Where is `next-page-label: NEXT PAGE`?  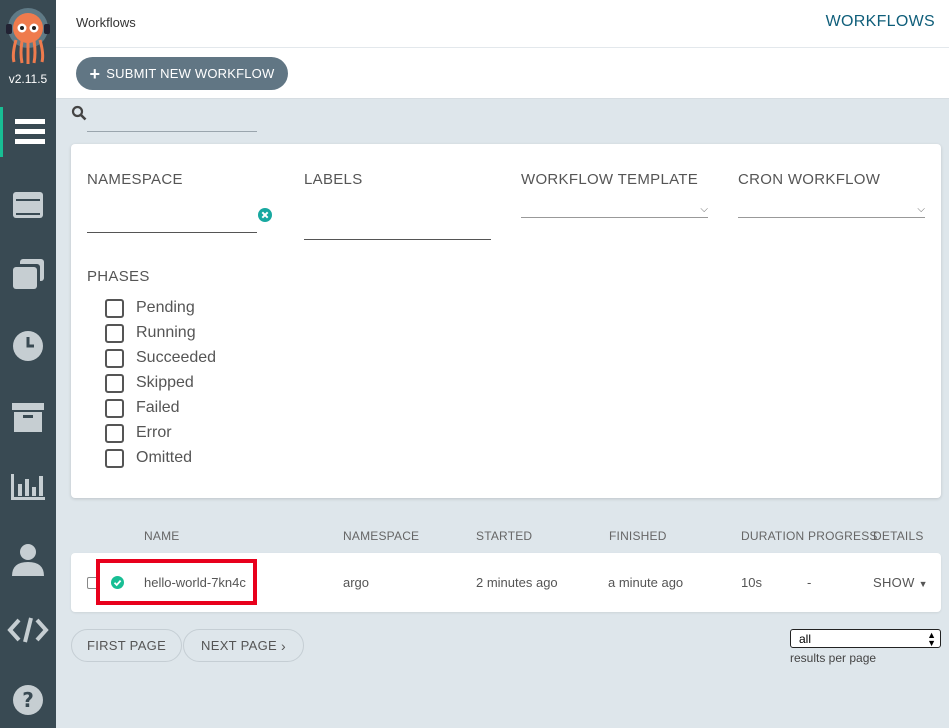
next-page-label: NEXT PAGE is located at coordinates (239, 645).